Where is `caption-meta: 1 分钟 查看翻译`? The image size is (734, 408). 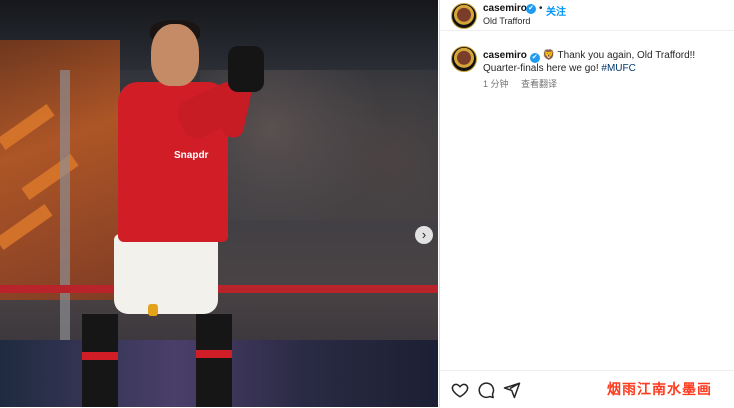 caption-meta: 1 分钟 查看翻译 is located at coordinates (520, 83).